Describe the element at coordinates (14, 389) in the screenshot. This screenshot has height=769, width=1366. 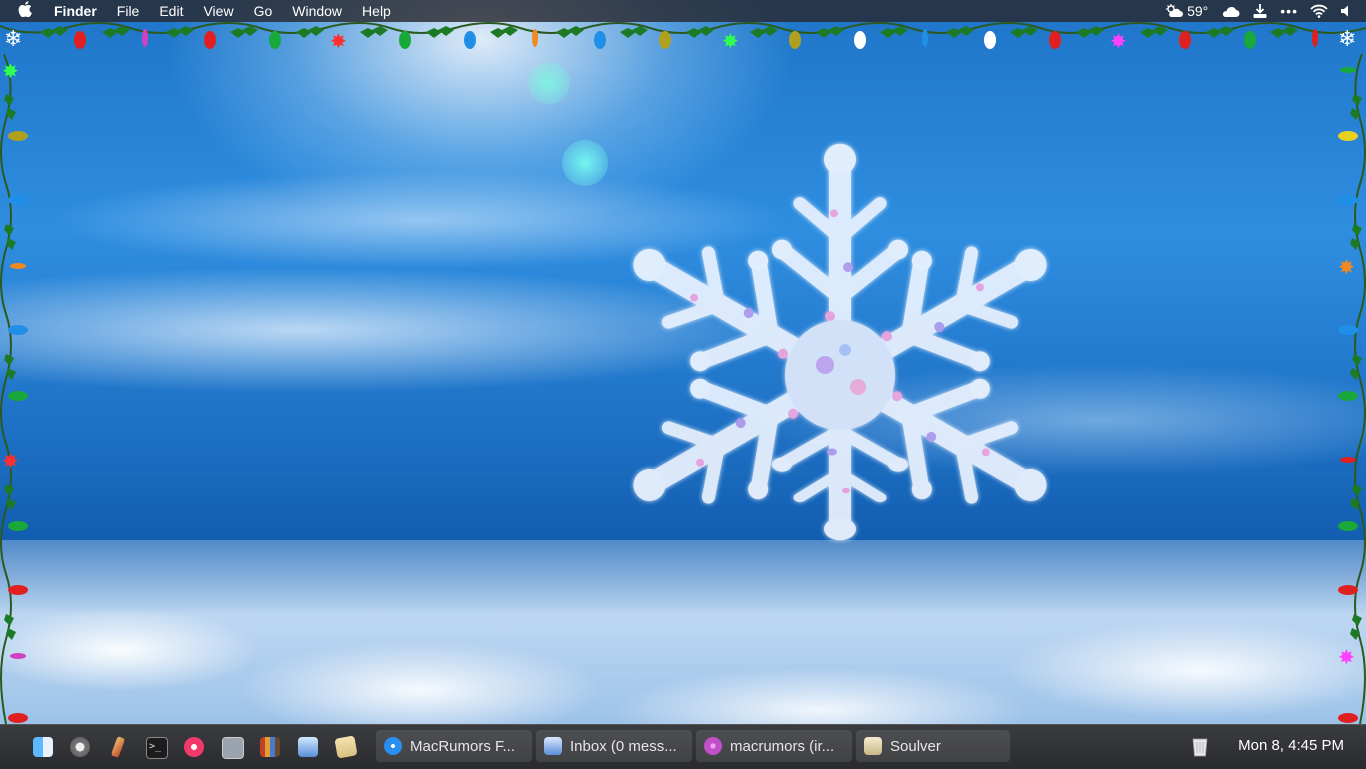
I see `garland-left: ✸ ✸` at that location.